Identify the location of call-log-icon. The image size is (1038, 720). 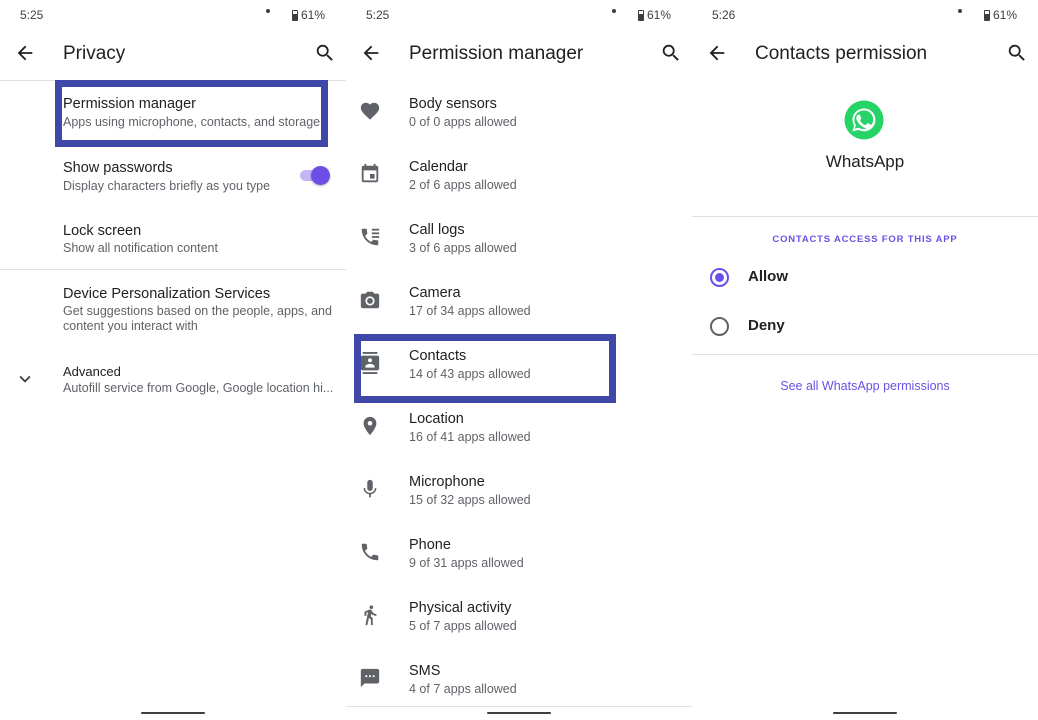
(370, 237).